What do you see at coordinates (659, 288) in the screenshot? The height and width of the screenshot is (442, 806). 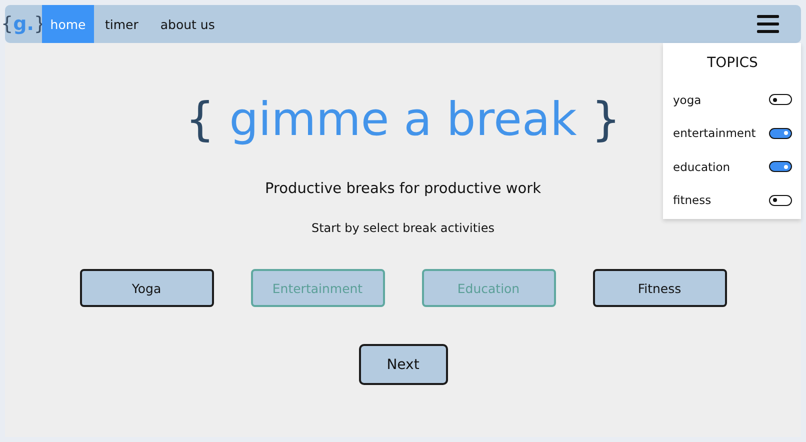 I see `activity-button: Fitness` at bounding box center [659, 288].